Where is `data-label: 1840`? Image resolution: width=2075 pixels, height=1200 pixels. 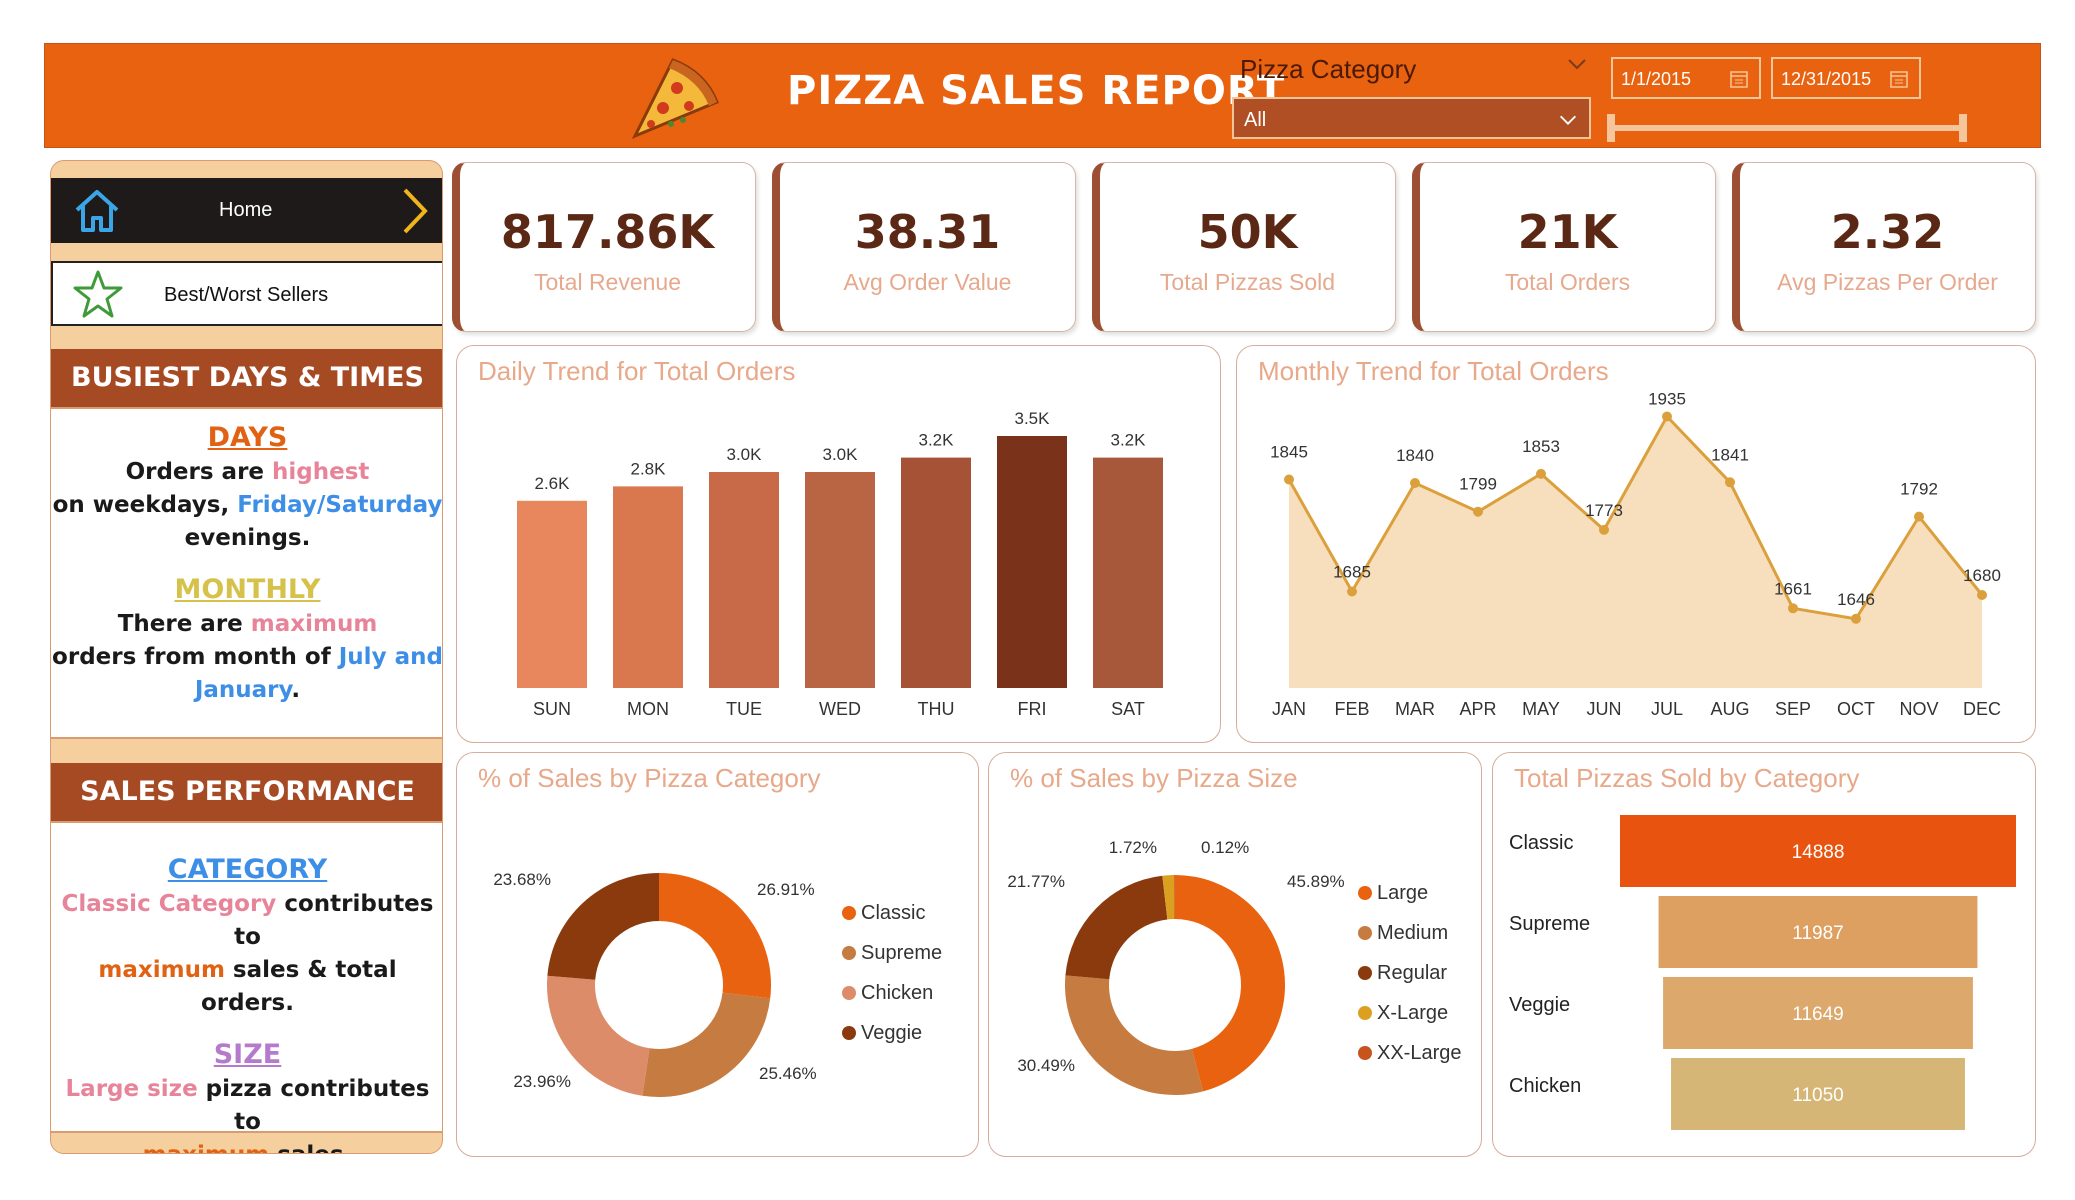 data-label: 1840 is located at coordinates (1415, 455).